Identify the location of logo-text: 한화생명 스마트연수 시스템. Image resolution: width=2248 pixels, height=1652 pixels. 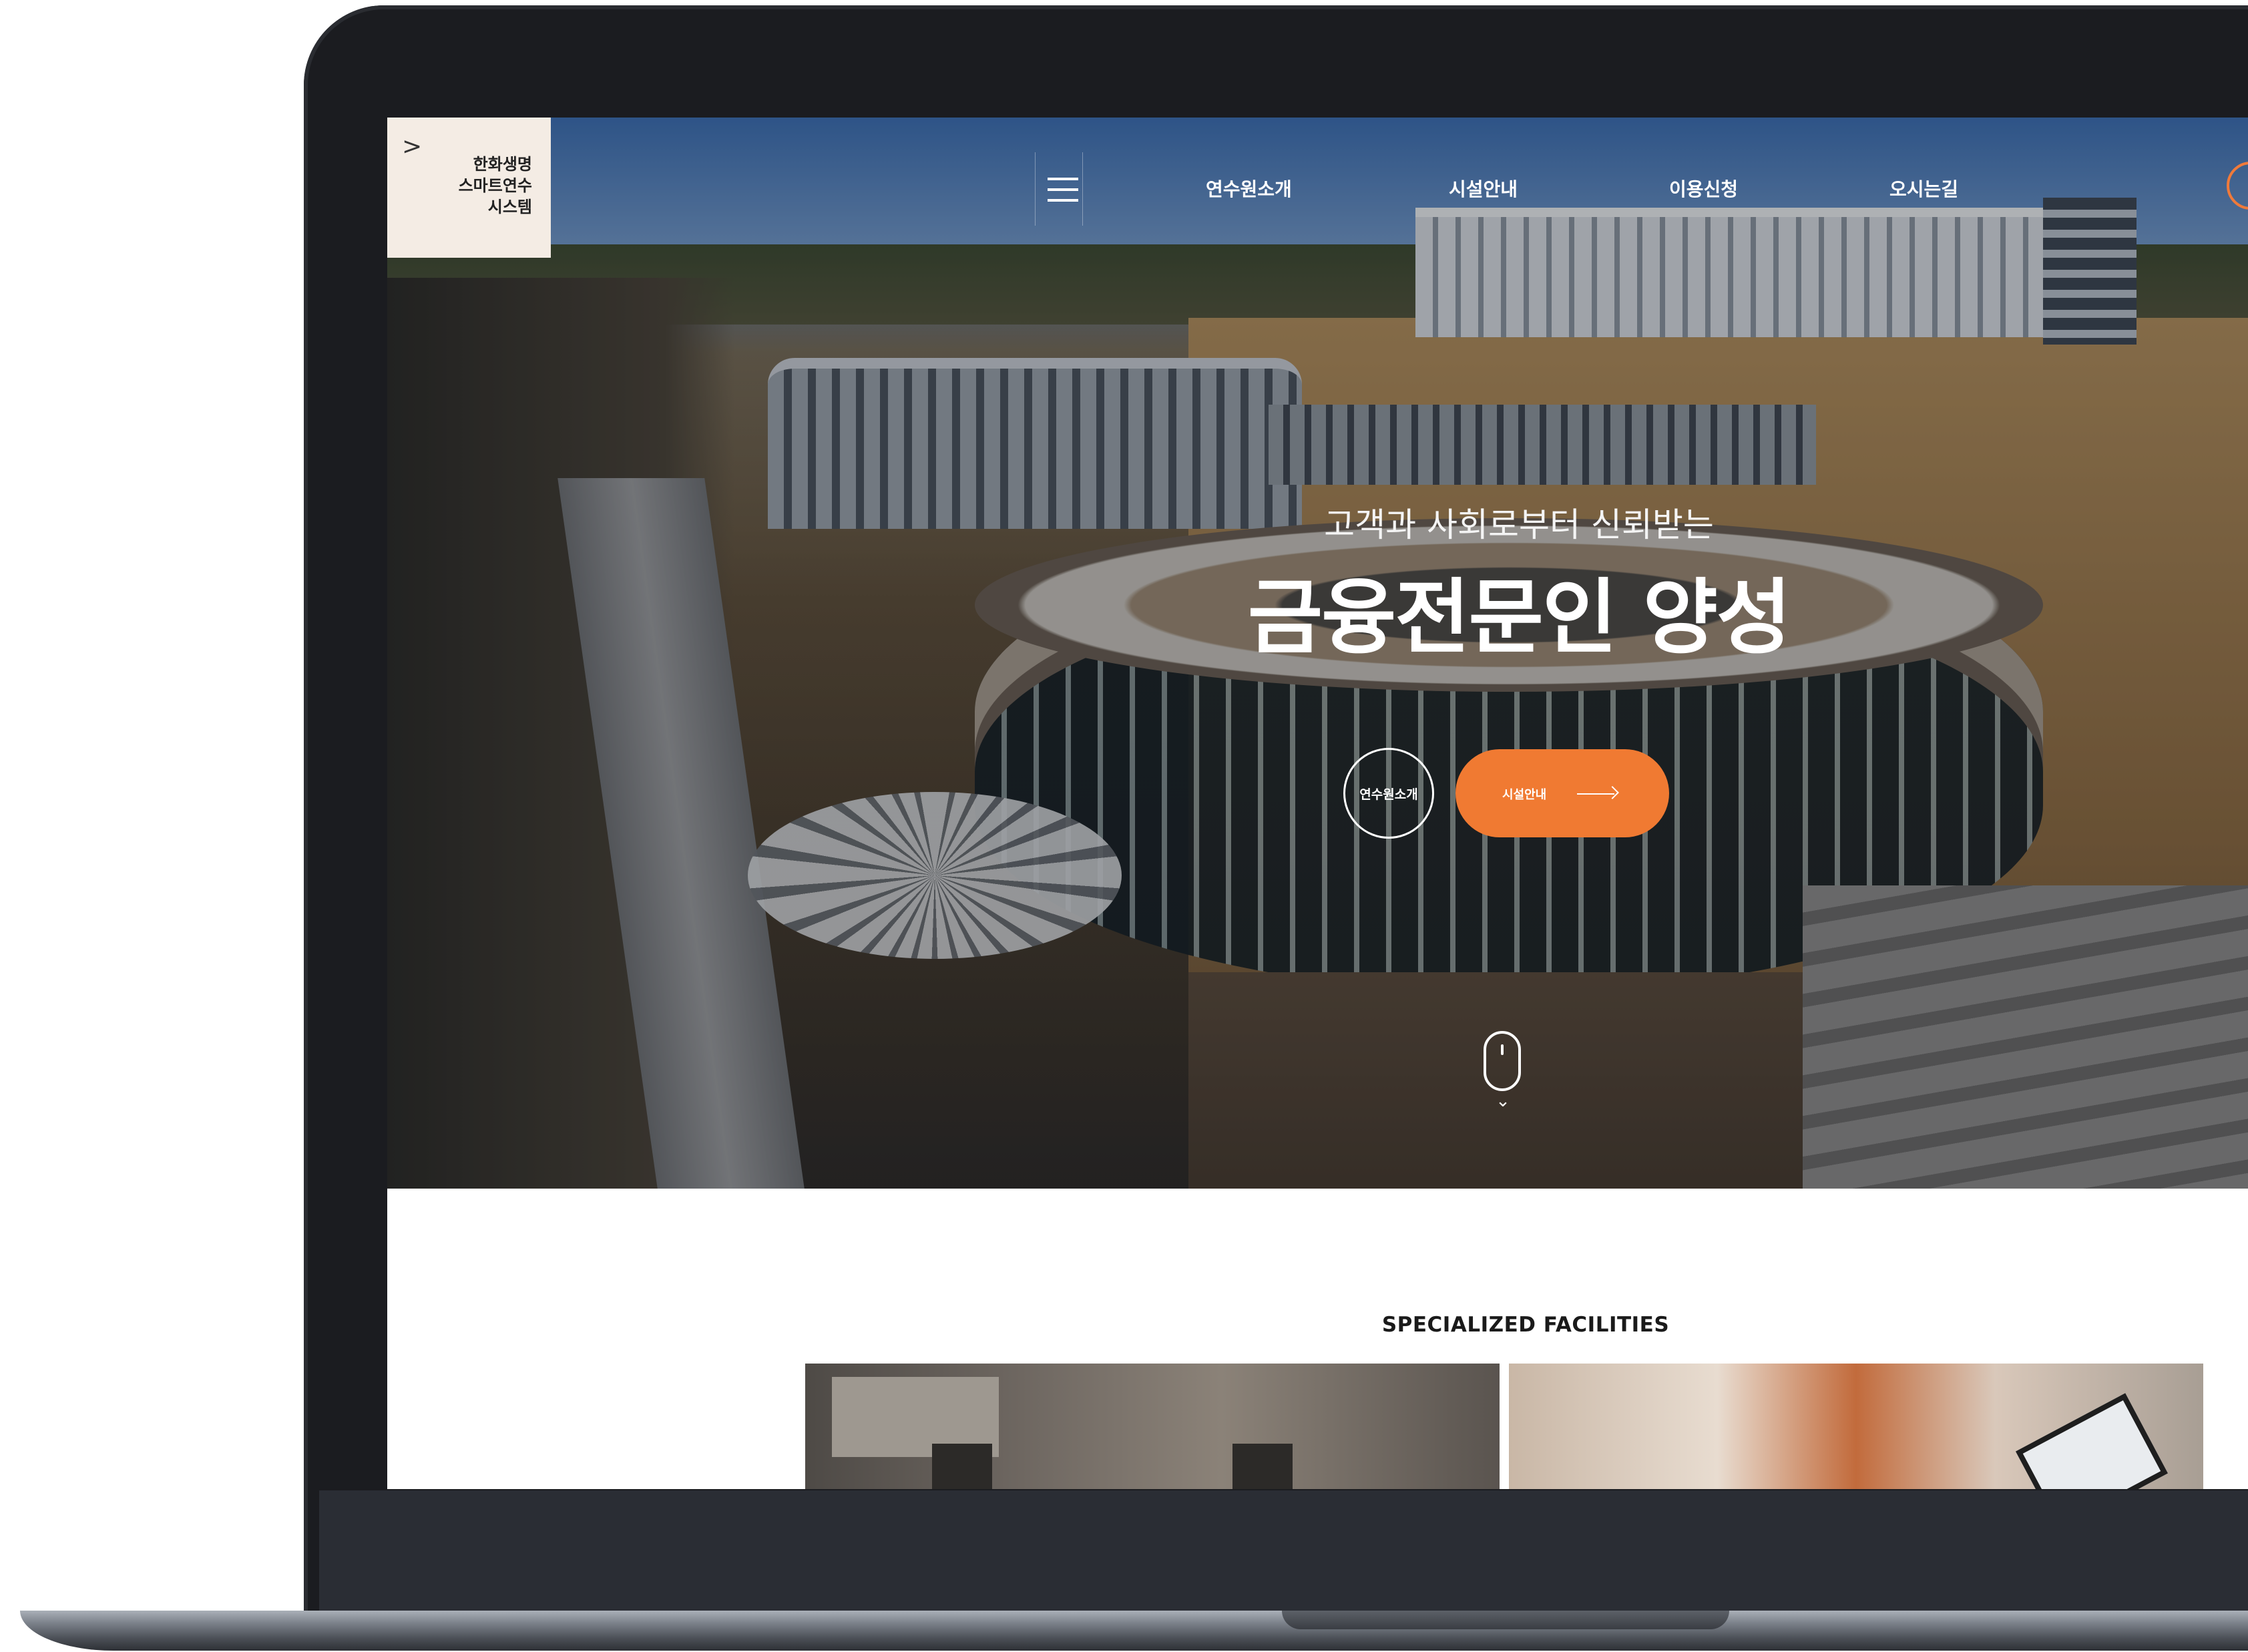
(495, 186).